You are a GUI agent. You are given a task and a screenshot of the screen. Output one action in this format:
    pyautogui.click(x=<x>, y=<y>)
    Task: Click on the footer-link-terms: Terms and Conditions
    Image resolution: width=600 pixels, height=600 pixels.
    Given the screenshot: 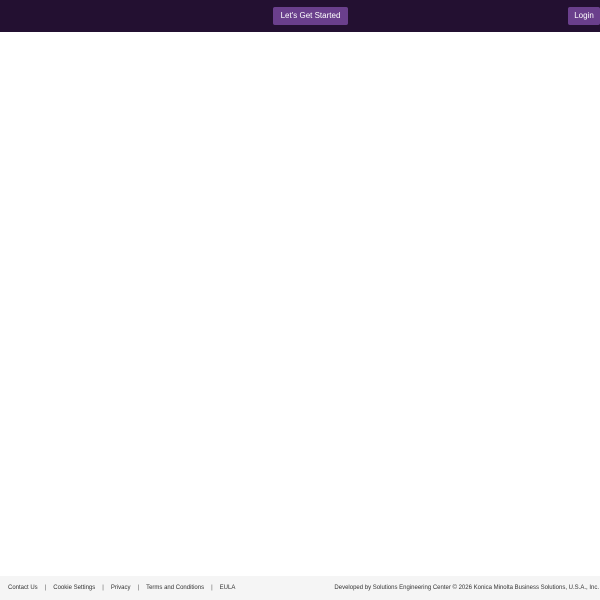 What is the action you would take?
    pyautogui.click(x=175, y=588)
    